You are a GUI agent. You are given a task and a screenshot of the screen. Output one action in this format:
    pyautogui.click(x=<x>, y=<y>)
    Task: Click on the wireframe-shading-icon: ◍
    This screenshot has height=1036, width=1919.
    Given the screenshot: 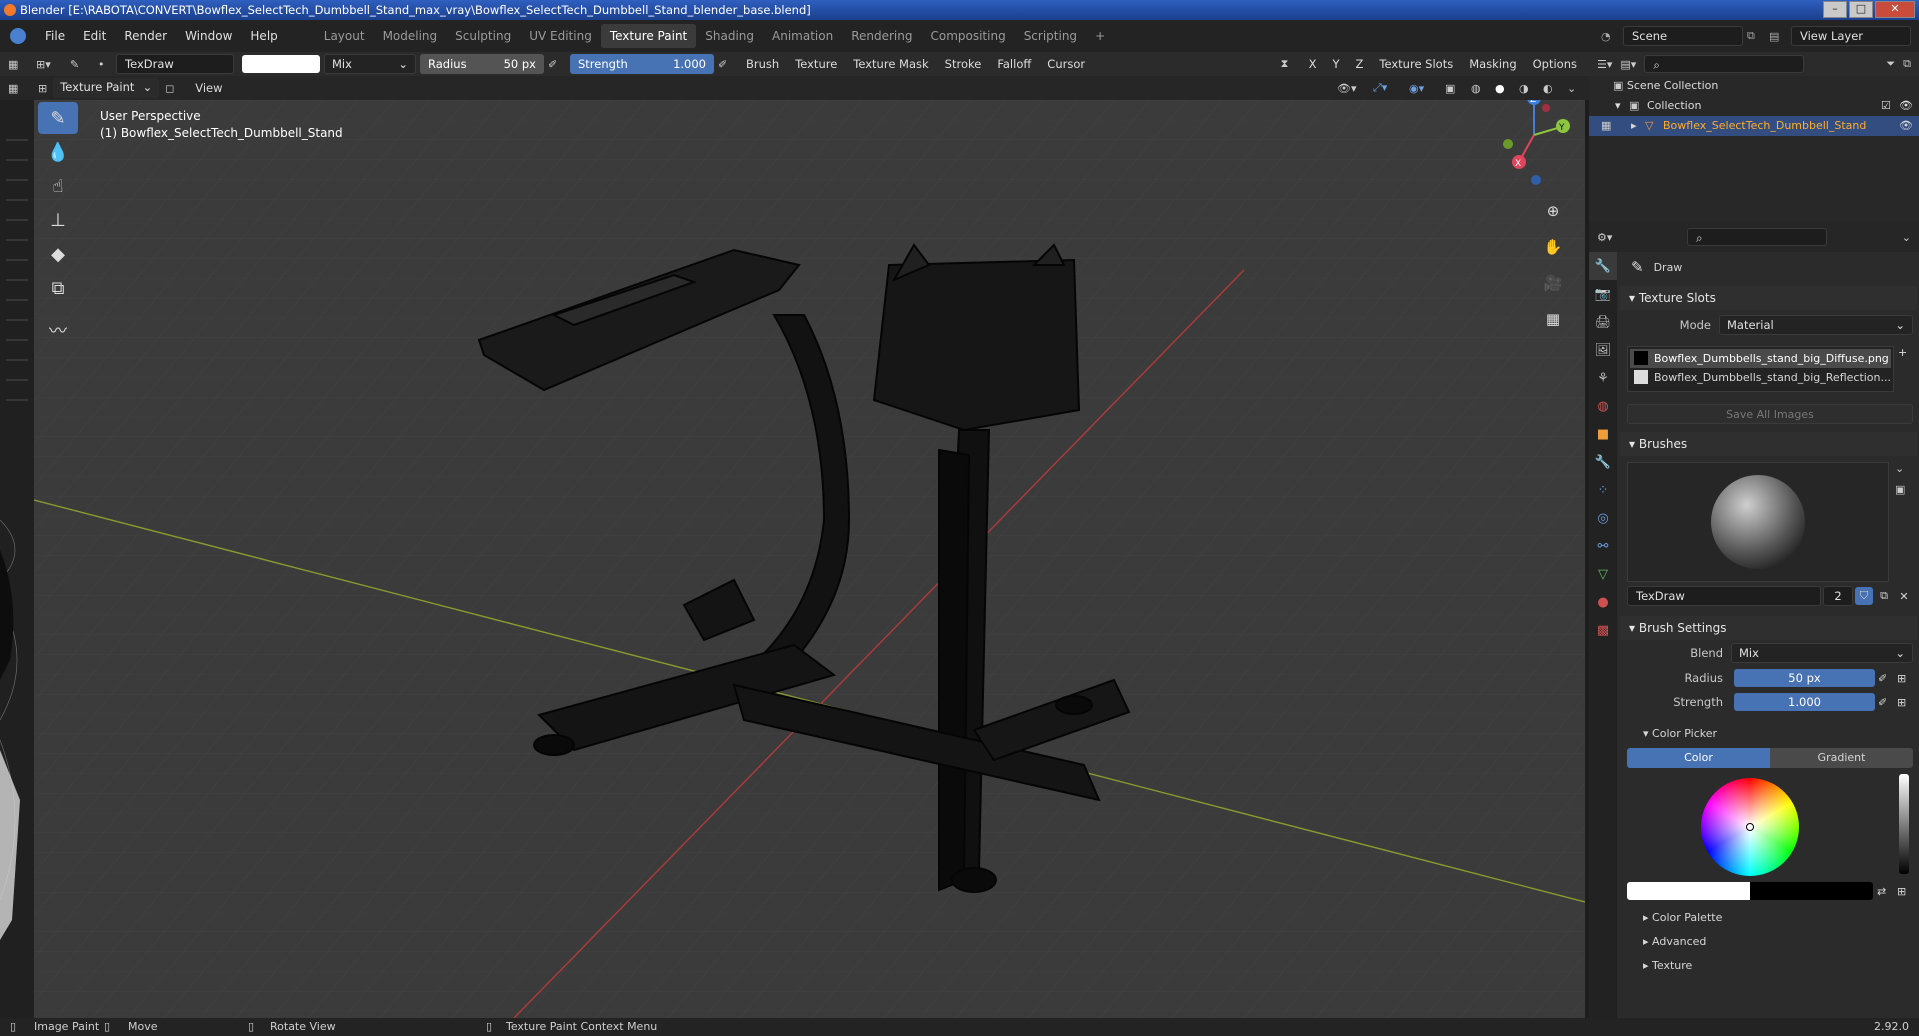 What is the action you would take?
    pyautogui.click(x=1480, y=88)
    